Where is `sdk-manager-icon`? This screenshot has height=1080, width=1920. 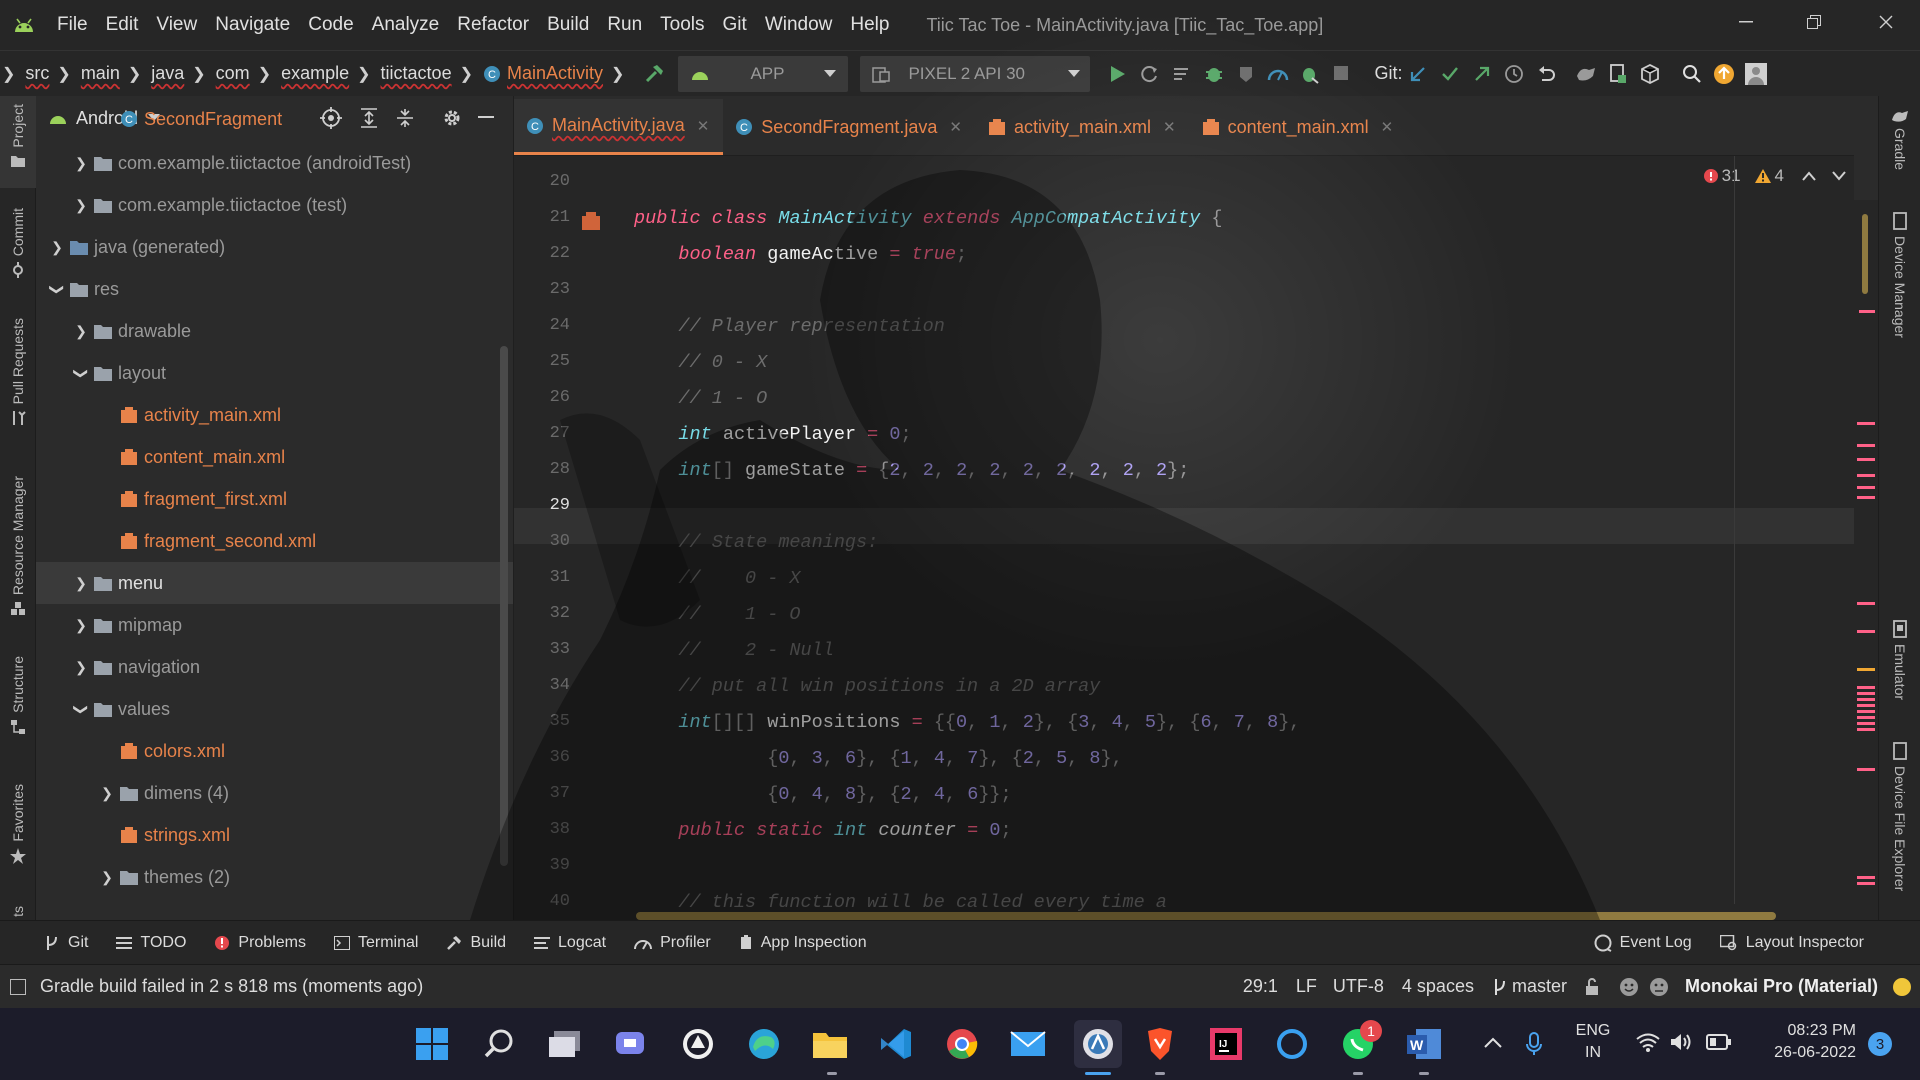
sdk-manager-icon is located at coordinates (1650, 74).